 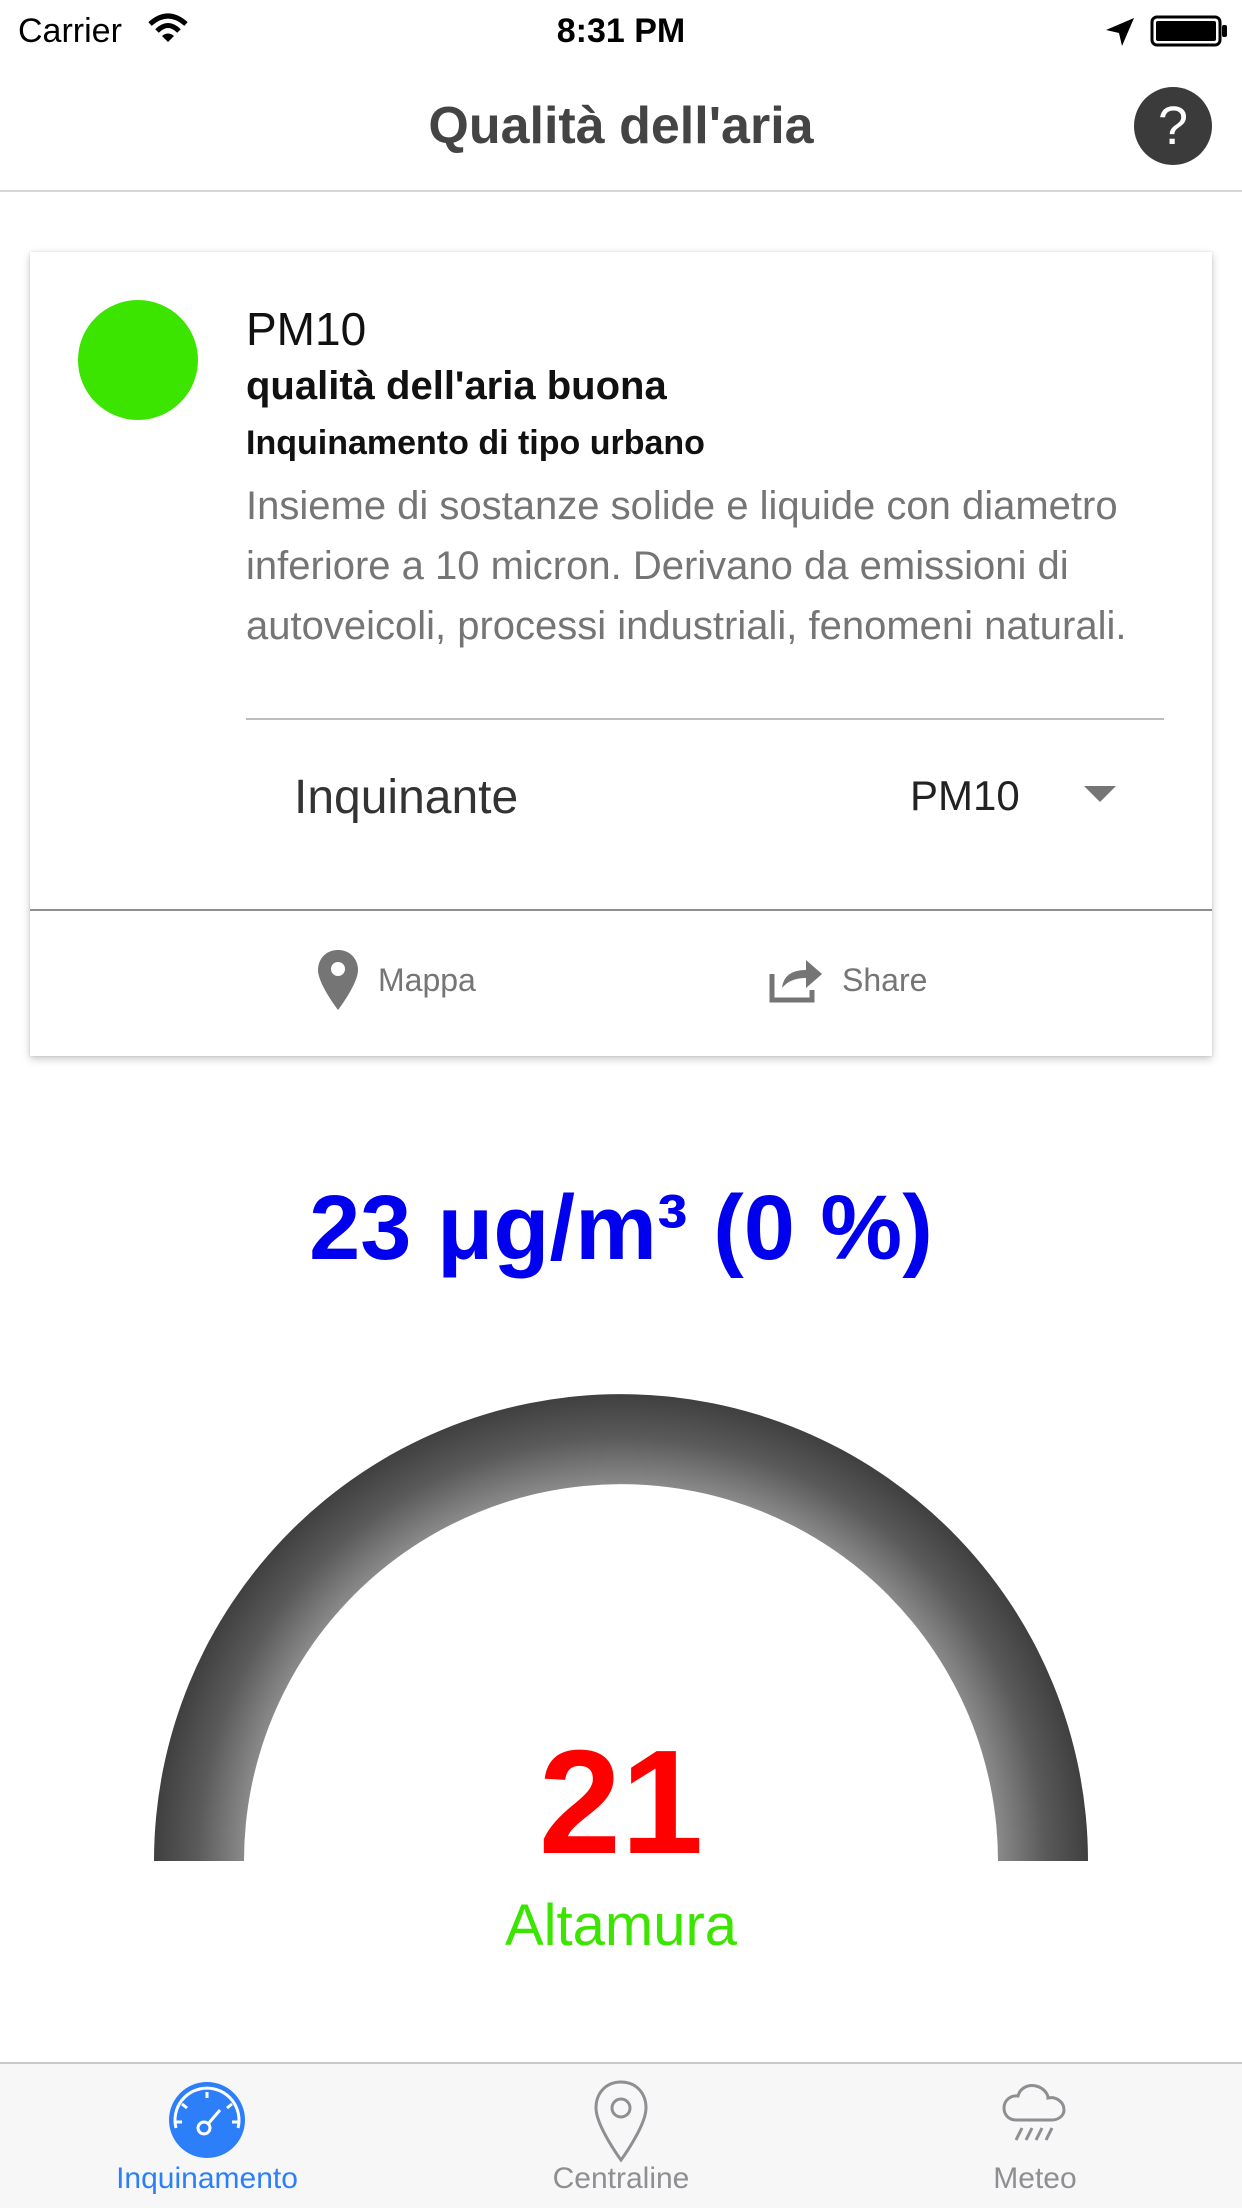 I want to click on share-button: Share, so click(x=847, y=980).